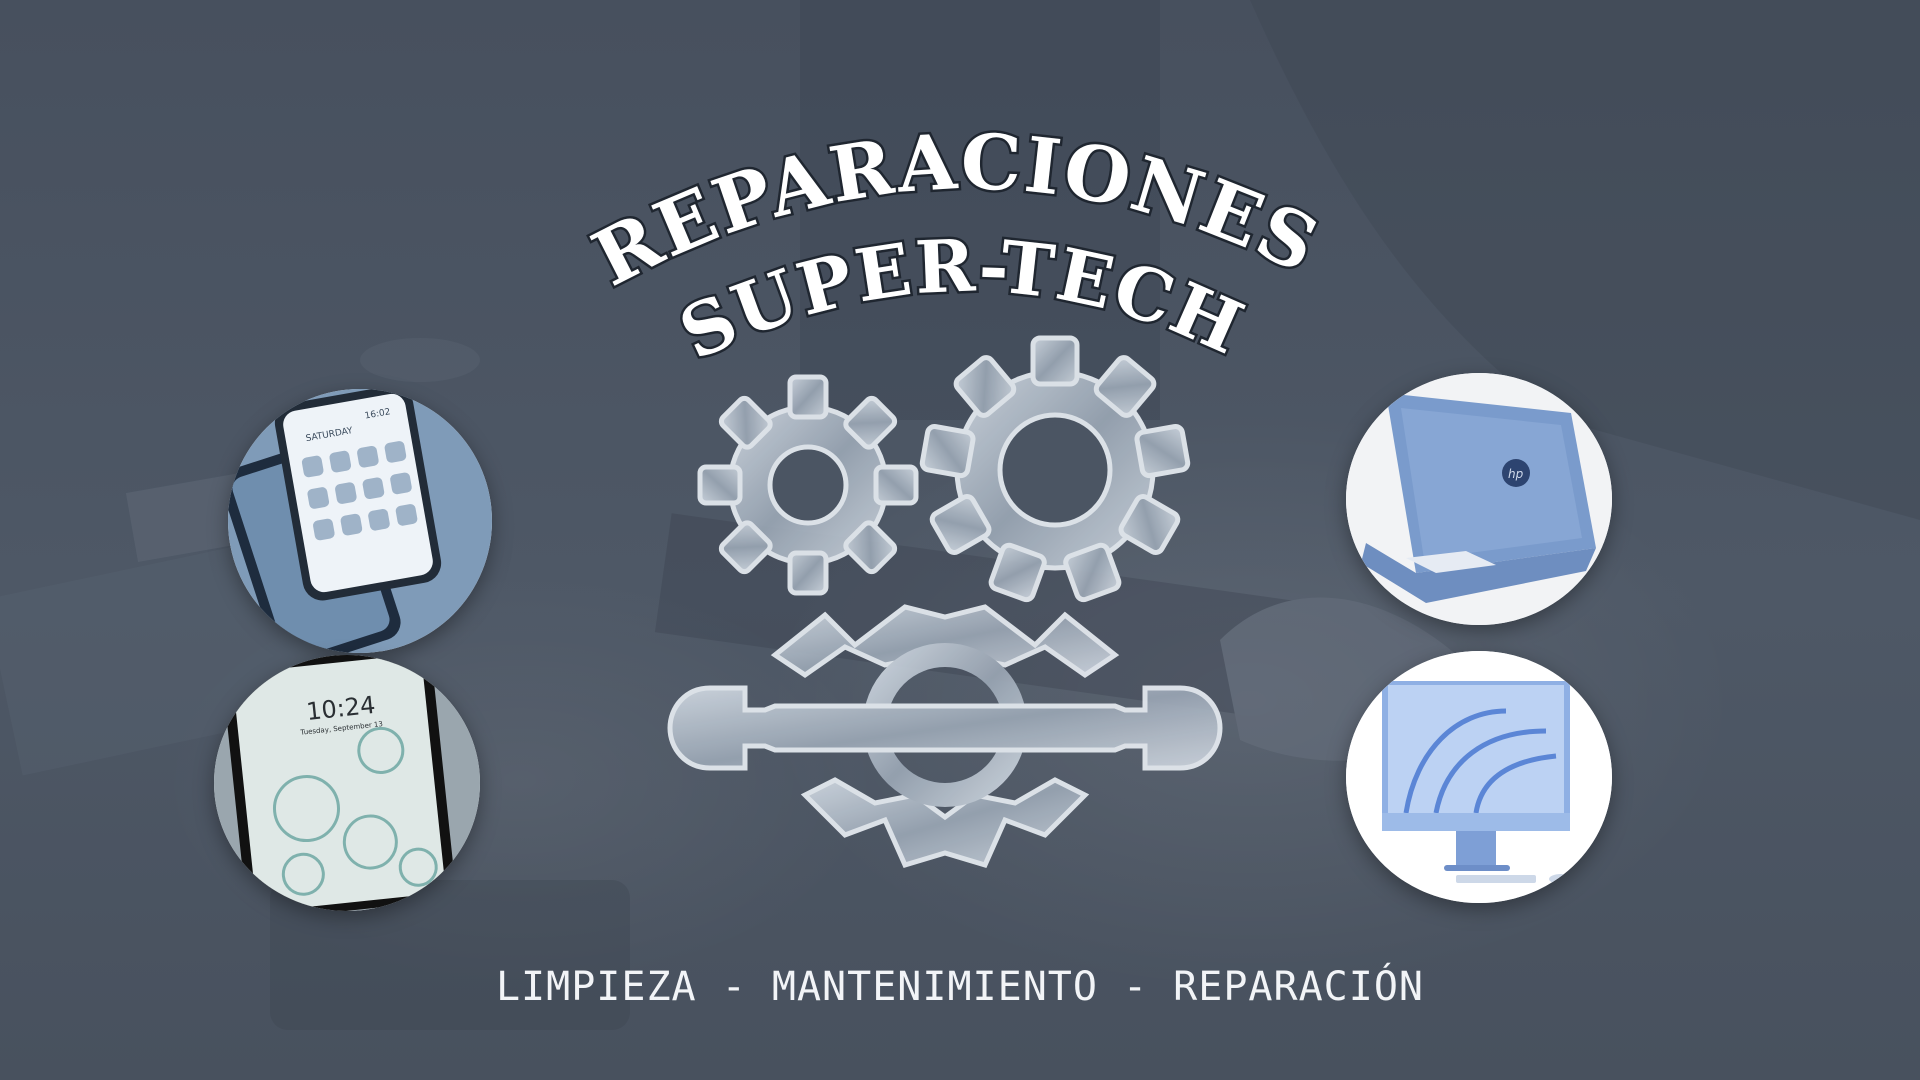  I want to click on tablet-image: 10:24 Tuesday, September 13, so click(347, 783).